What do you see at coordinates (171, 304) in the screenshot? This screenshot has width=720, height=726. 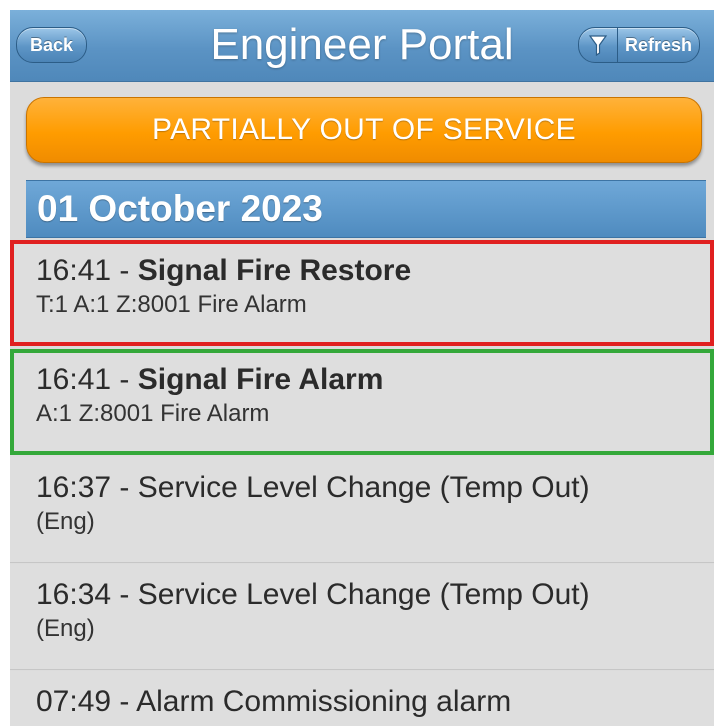 I see `event-detail: T:1 A:1 Z:8001 Fire Alarm` at bounding box center [171, 304].